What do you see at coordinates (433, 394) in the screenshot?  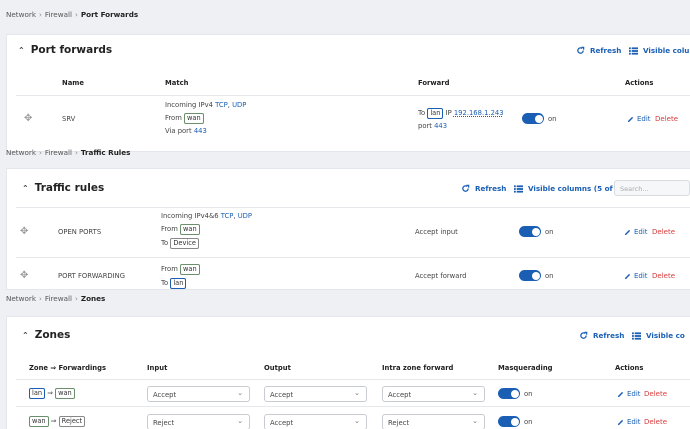 I see `intra-zone-select: Accept ⌄` at bounding box center [433, 394].